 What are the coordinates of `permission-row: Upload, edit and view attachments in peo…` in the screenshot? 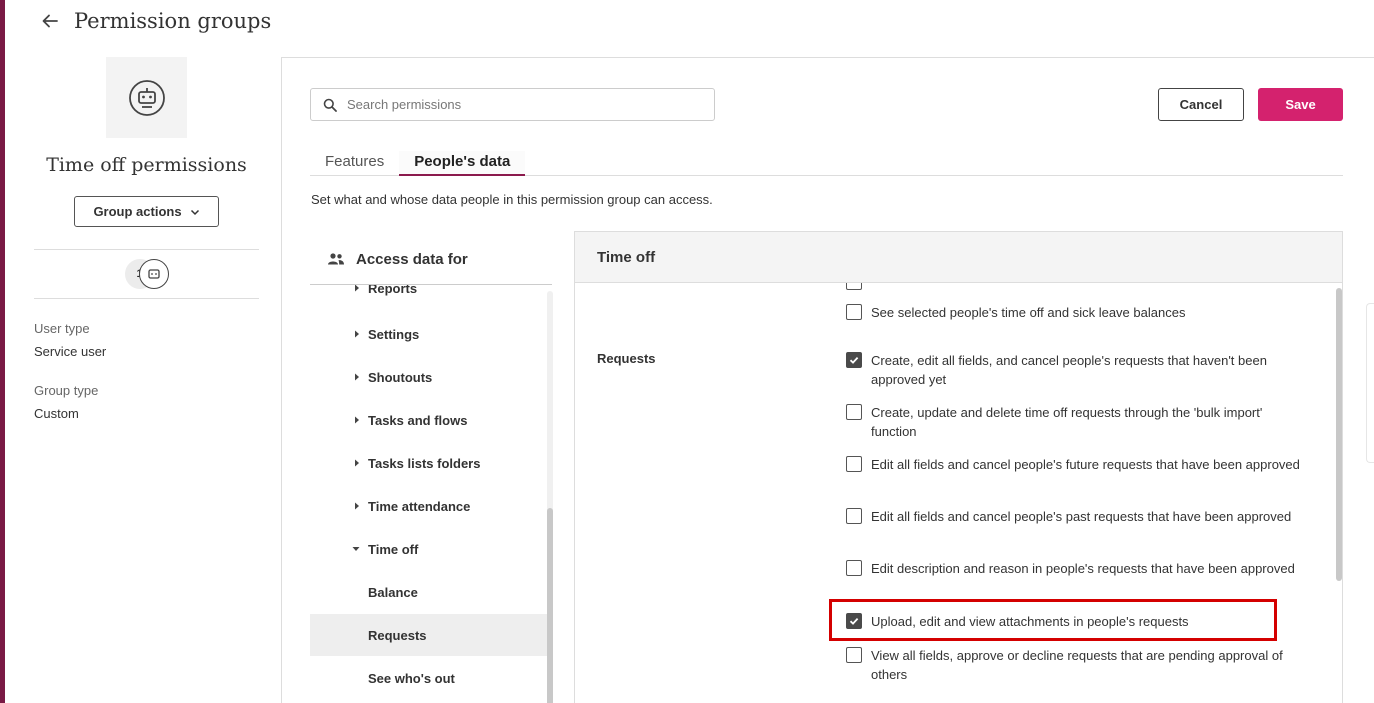 It's located at (1076, 621).